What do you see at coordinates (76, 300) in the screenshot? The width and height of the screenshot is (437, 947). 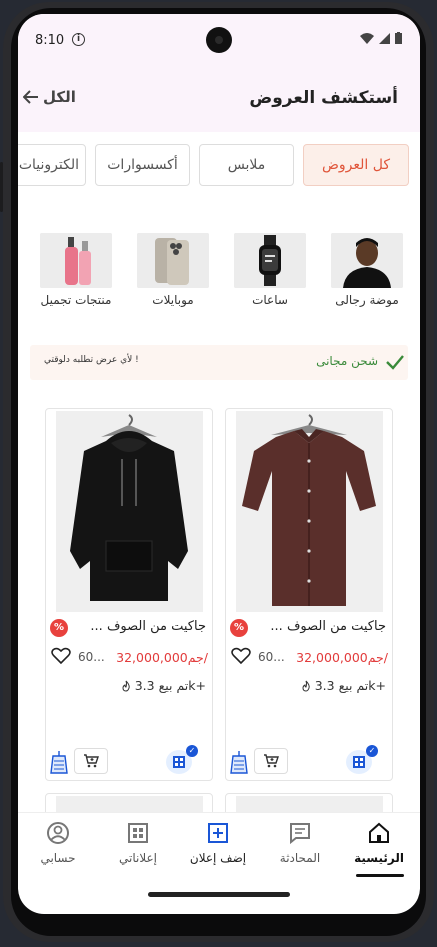 I see `category-label: منتجات تجميل` at bounding box center [76, 300].